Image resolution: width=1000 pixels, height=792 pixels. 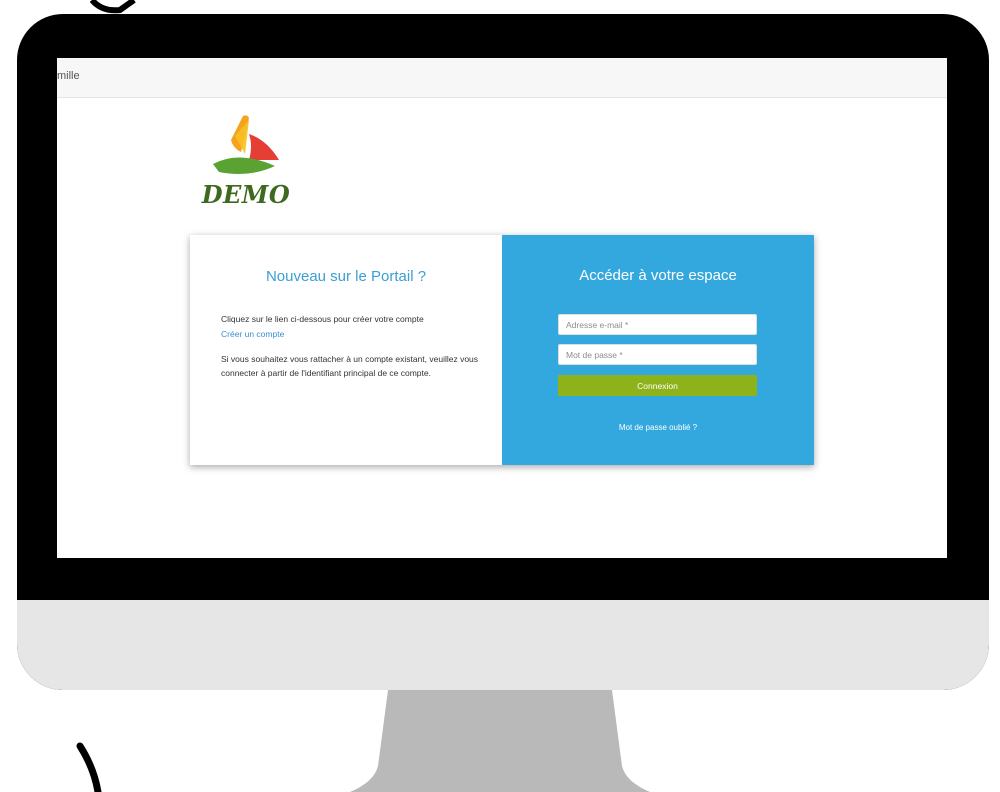 What do you see at coordinates (500, 741) in the screenshot?
I see `monitor-stand` at bounding box center [500, 741].